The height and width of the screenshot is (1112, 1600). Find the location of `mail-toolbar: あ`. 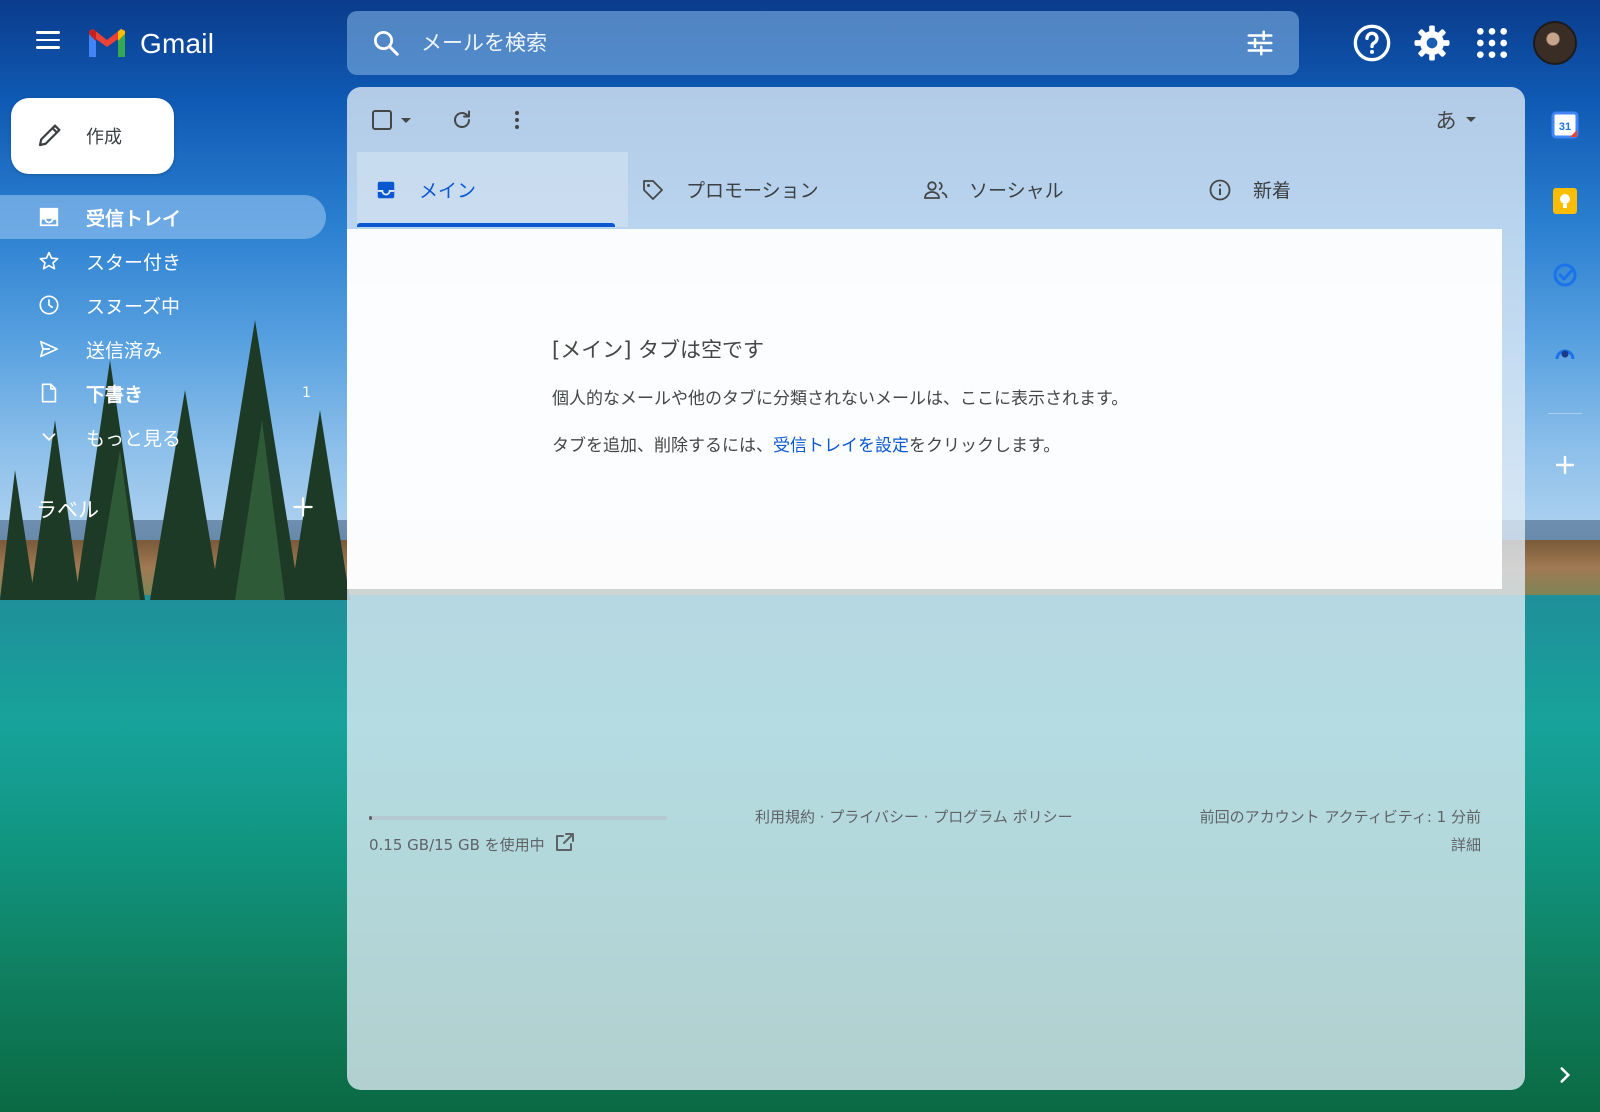

mail-toolbar: あ is located at coordinates (936, 119).